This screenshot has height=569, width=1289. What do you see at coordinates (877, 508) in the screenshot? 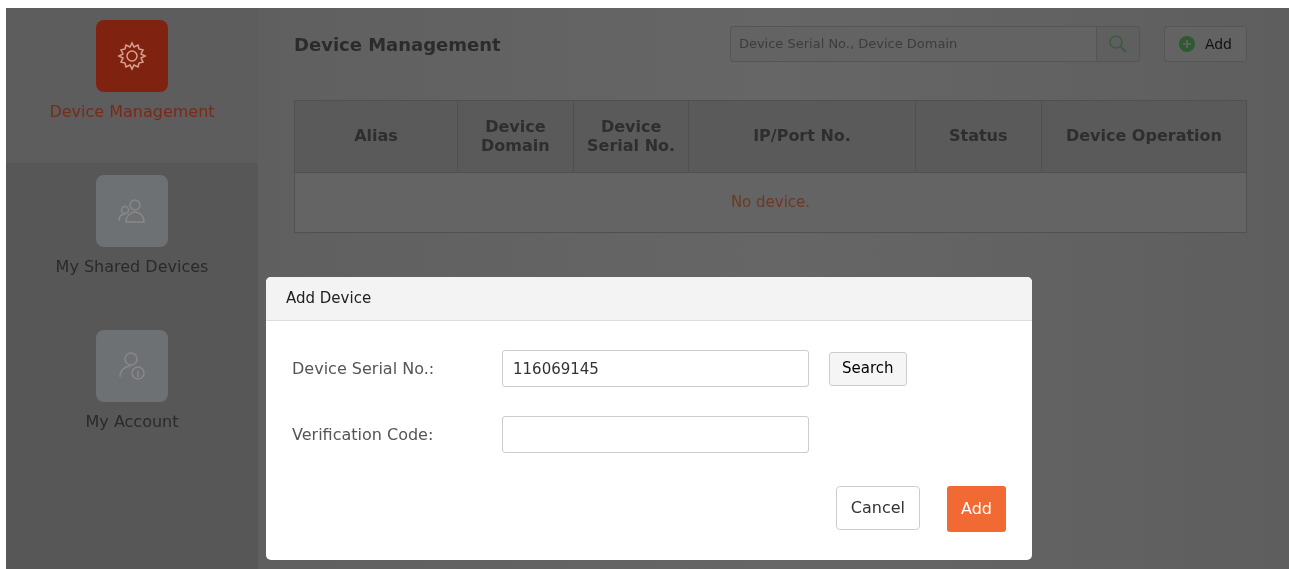
I see `cancel-button: Cancel` at bounding box center [877, 508].